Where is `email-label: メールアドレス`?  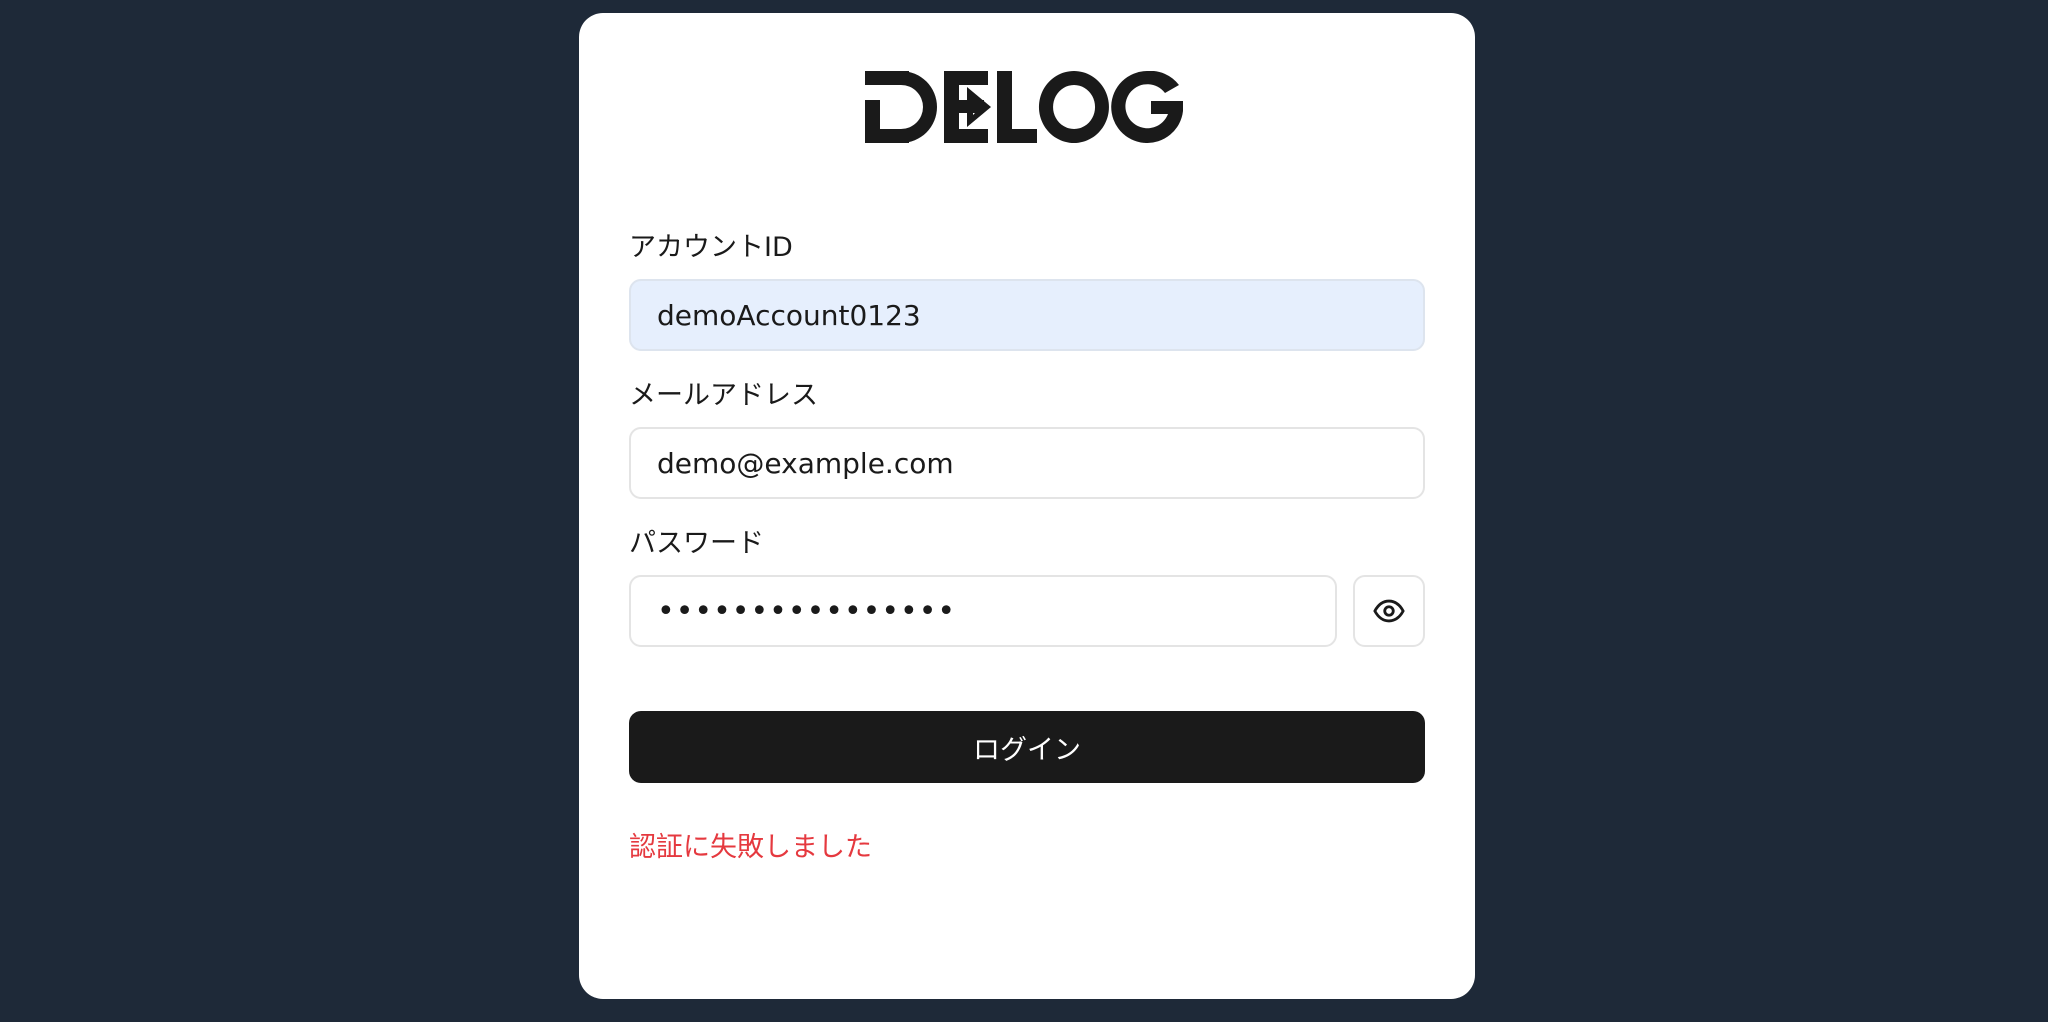 email-label: メールアドレス is located at coordinates (723, 395).